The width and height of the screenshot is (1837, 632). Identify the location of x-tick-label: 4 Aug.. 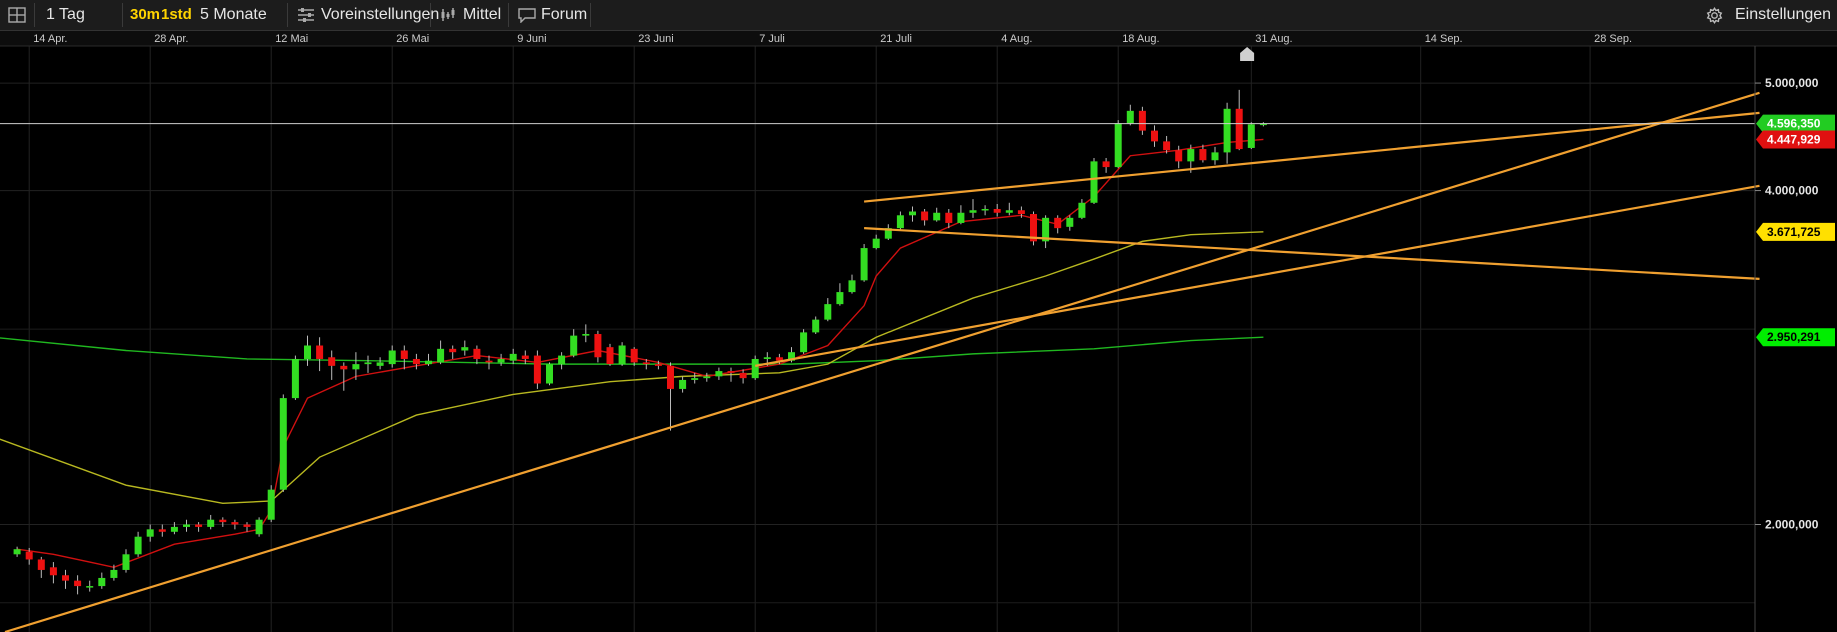
(1016, 39).